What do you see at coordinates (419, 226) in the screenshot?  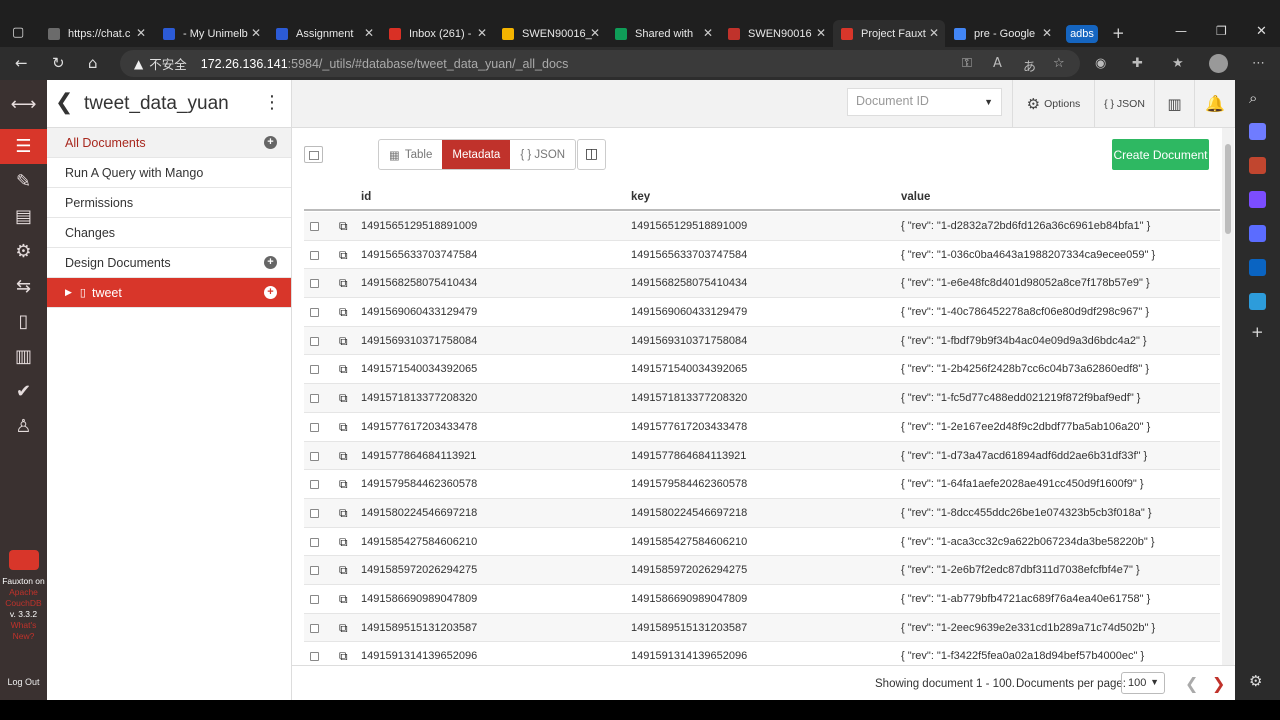 I see `cell-id: 1491565129518891009` at bounding box center [419, 226].